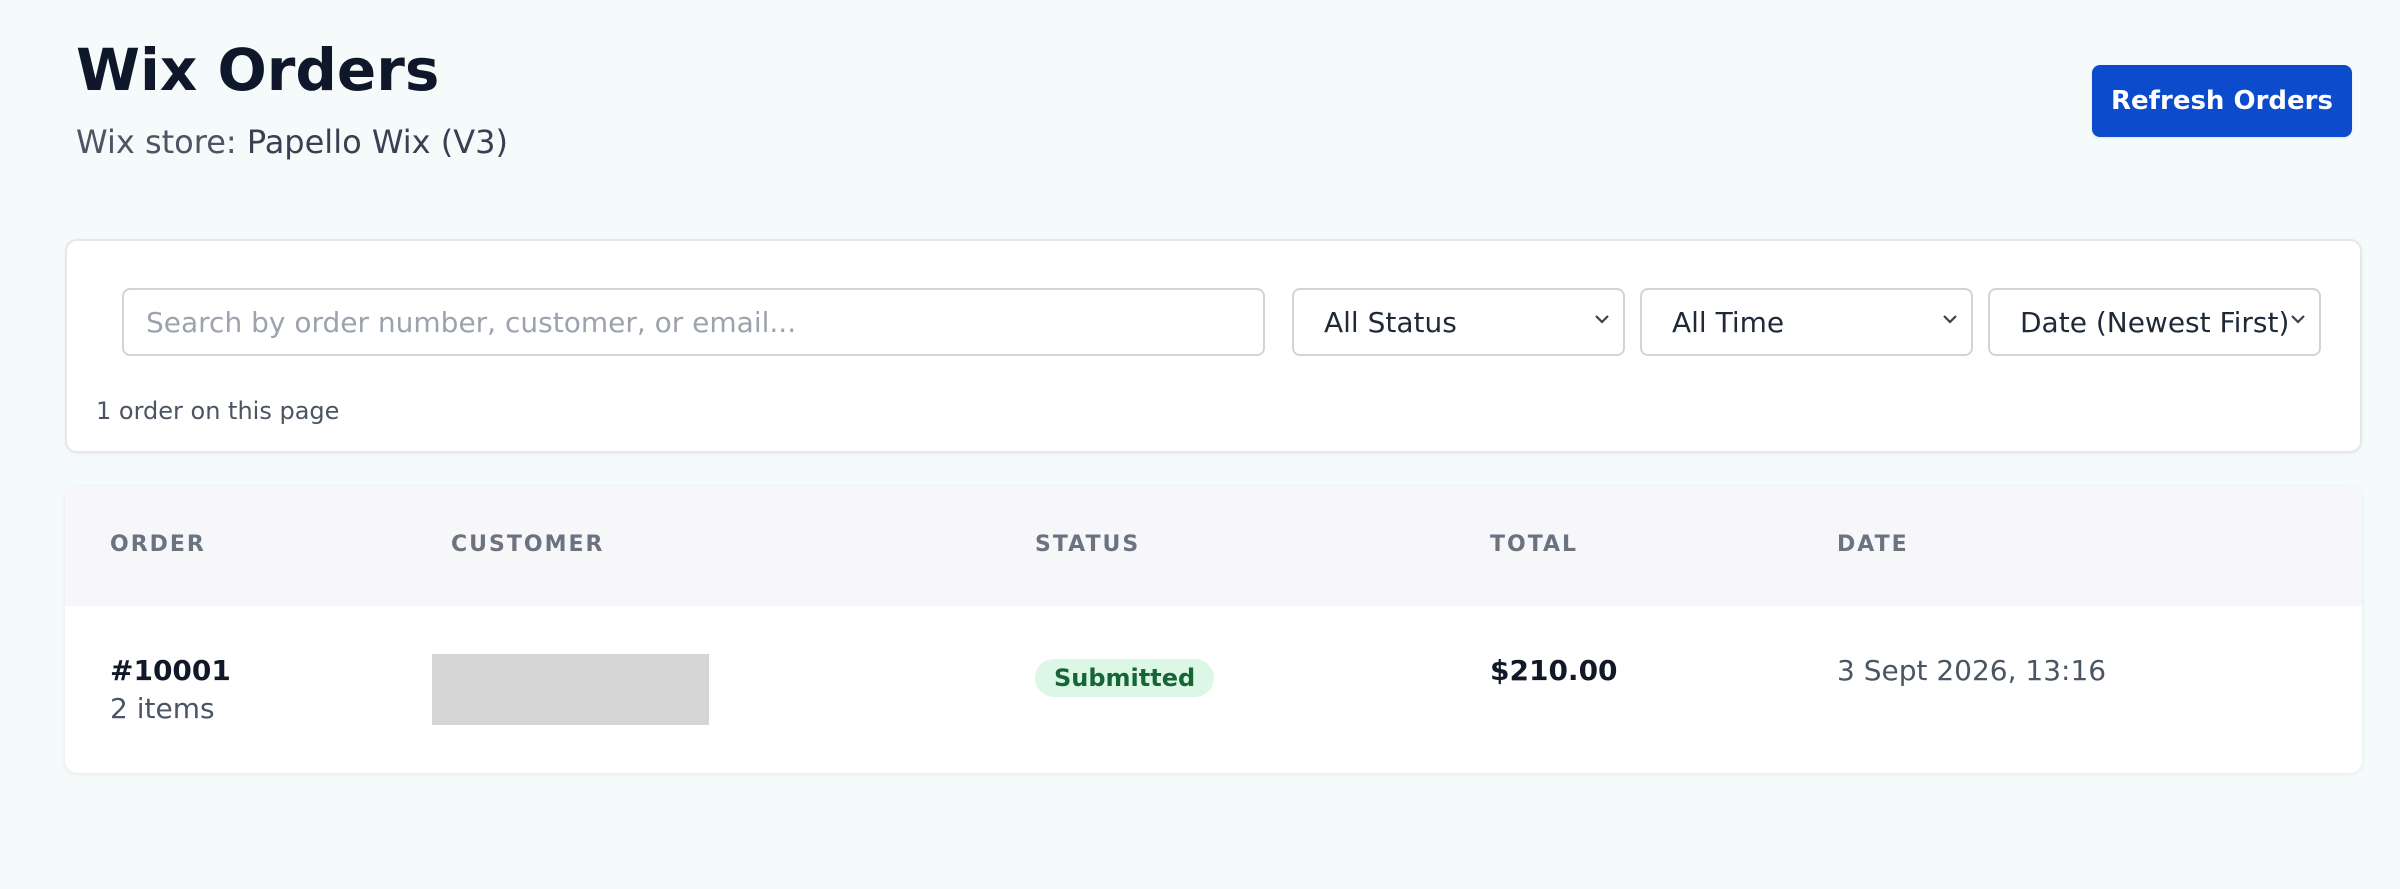 Image resolution: width=2400 pixels, height=889 pixels. What do you see at coordinates (1873, 544) in the screenshot?
I see `column-header-date: DATE` at bounding box center [1873, 544].